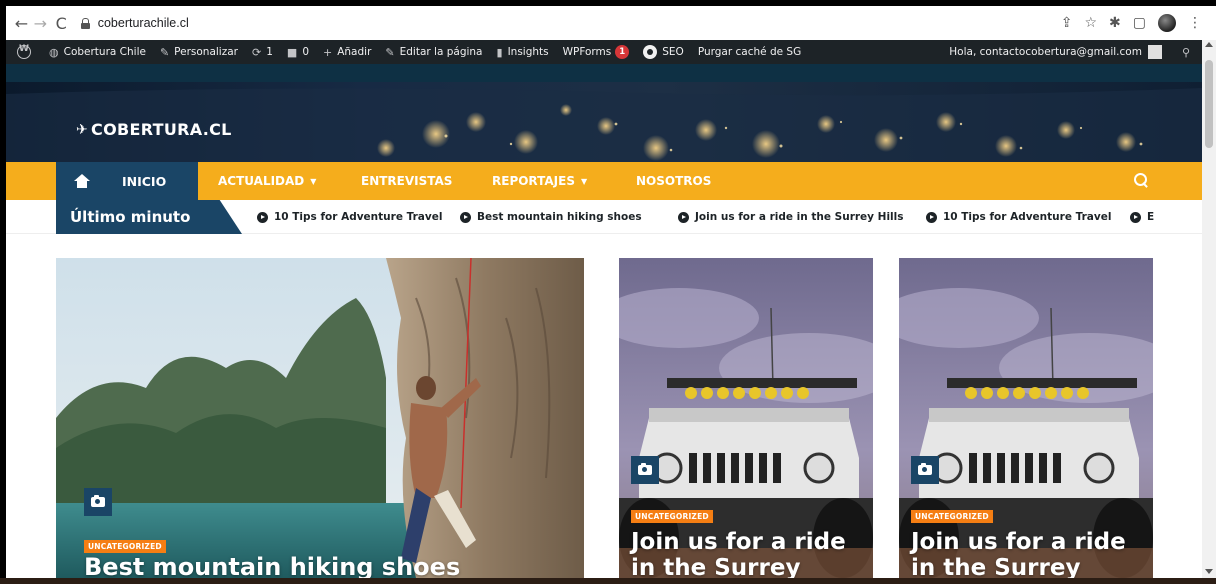  Describe the element at coordinates (269, 52) in the screenshot. I see `updates-count: 1` at that location.